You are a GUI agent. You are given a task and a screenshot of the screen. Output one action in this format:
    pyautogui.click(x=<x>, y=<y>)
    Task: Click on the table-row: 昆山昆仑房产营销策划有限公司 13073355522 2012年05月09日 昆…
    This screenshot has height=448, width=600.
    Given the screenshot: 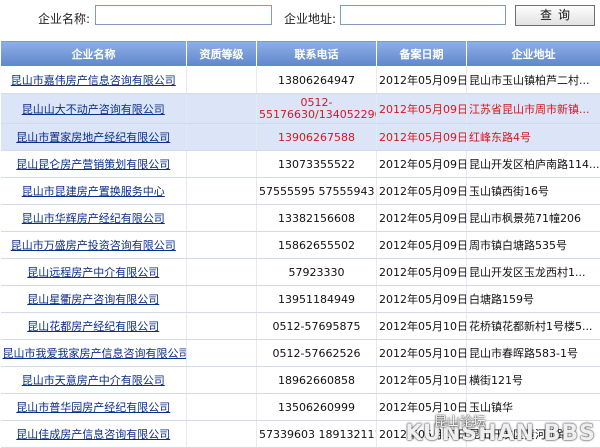 What is the action you would take?
    pyautogui.click(x=300, y=164)
    